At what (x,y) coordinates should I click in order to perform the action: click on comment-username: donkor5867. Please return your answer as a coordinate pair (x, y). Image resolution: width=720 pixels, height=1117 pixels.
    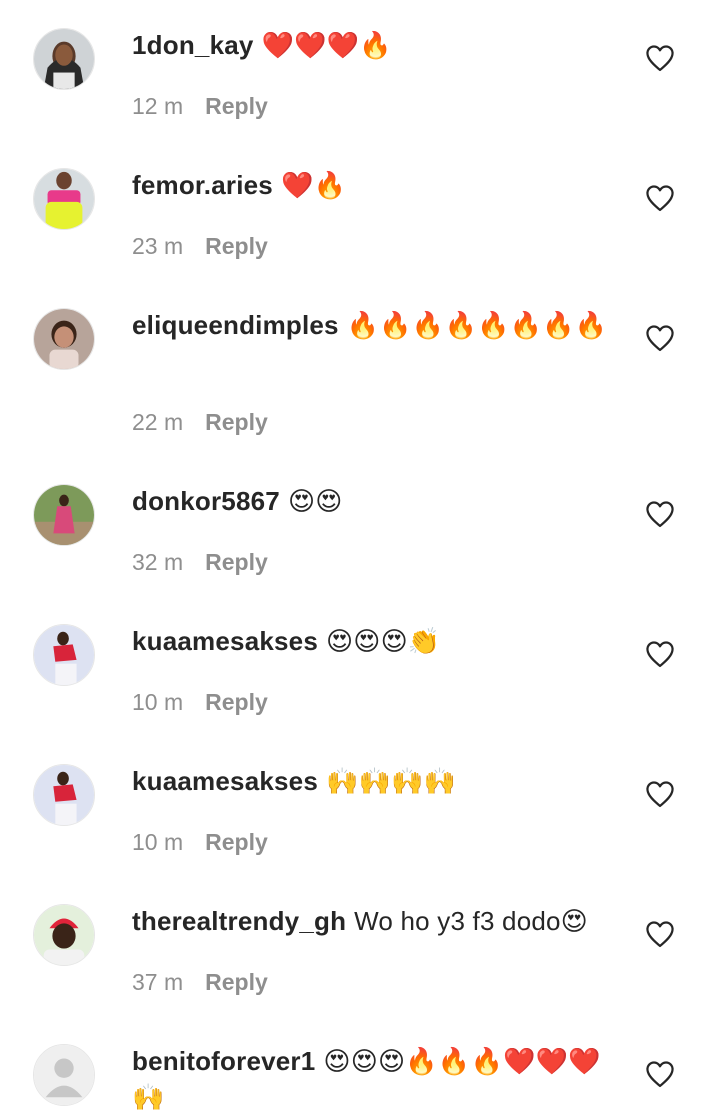
    Looking at the image, I should click on (206, 501).